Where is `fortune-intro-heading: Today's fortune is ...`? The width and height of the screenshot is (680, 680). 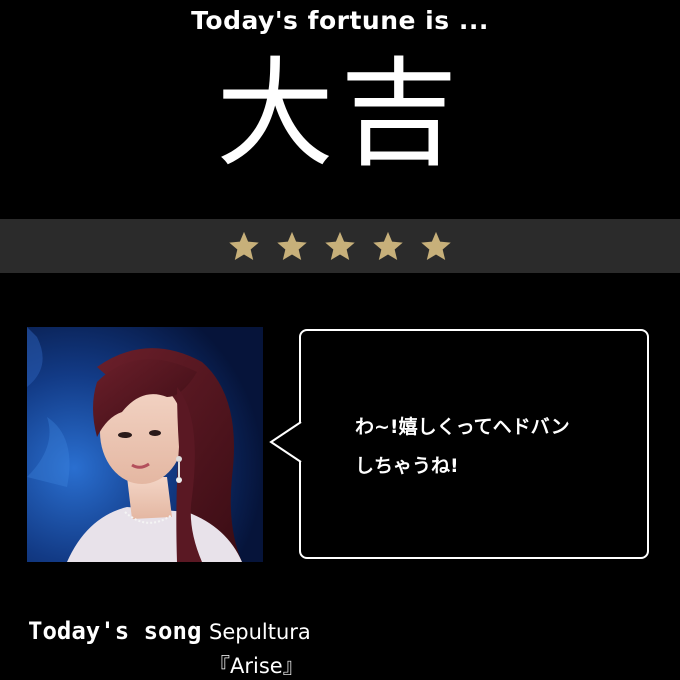
fortune-intro-heading: Today's fortune is ... is located at coordinates (340, 20).